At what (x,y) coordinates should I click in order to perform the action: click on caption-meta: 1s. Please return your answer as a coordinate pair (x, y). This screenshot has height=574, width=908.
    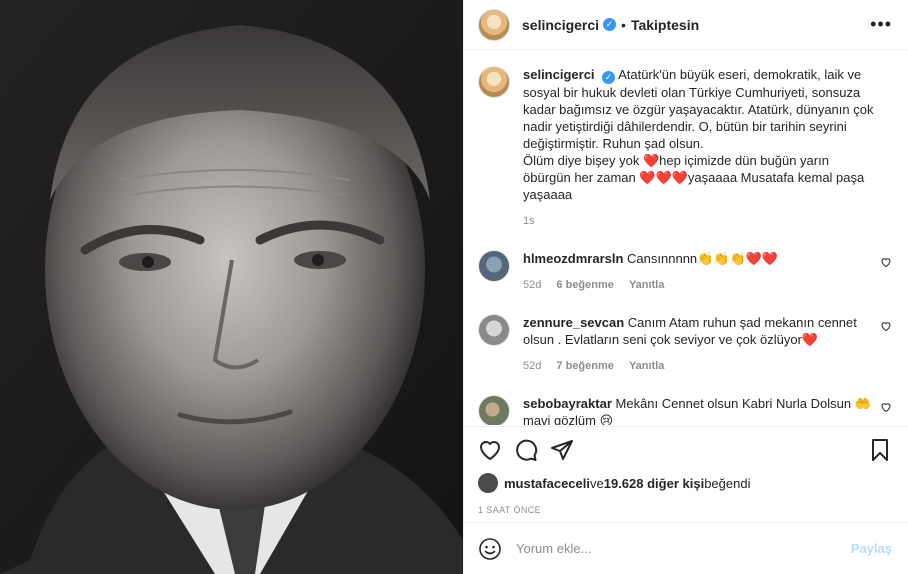
    Looking at the image, I should click on (698, 221).